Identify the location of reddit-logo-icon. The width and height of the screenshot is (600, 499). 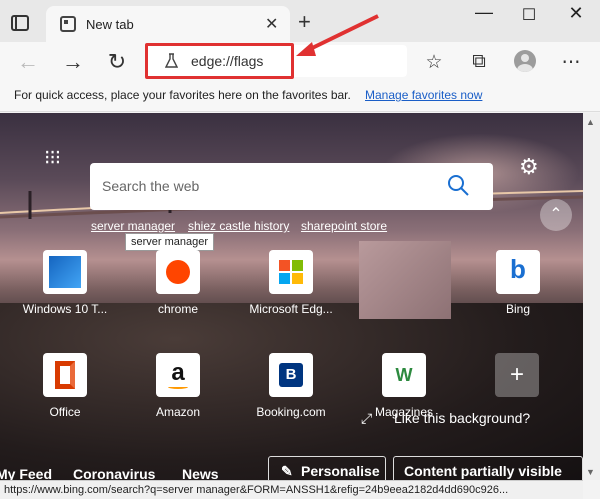
(178, 272).